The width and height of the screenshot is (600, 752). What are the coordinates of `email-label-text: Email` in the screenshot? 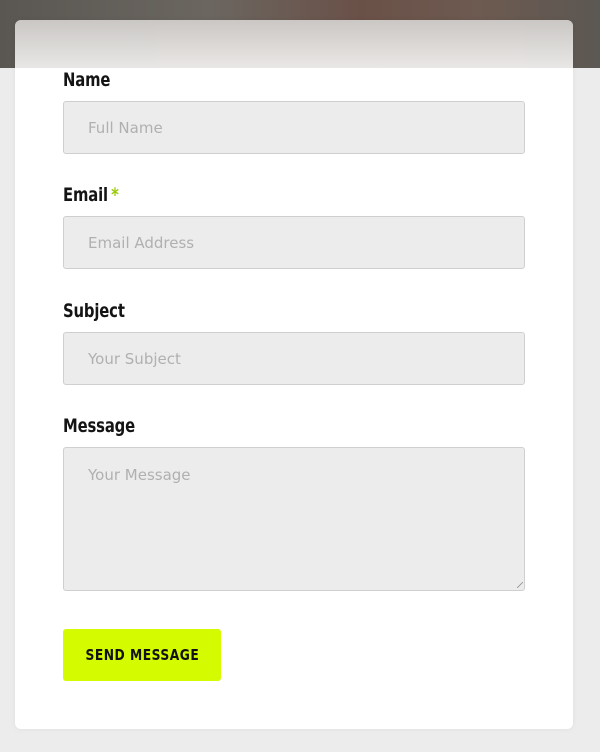 It's located at (85, 195).